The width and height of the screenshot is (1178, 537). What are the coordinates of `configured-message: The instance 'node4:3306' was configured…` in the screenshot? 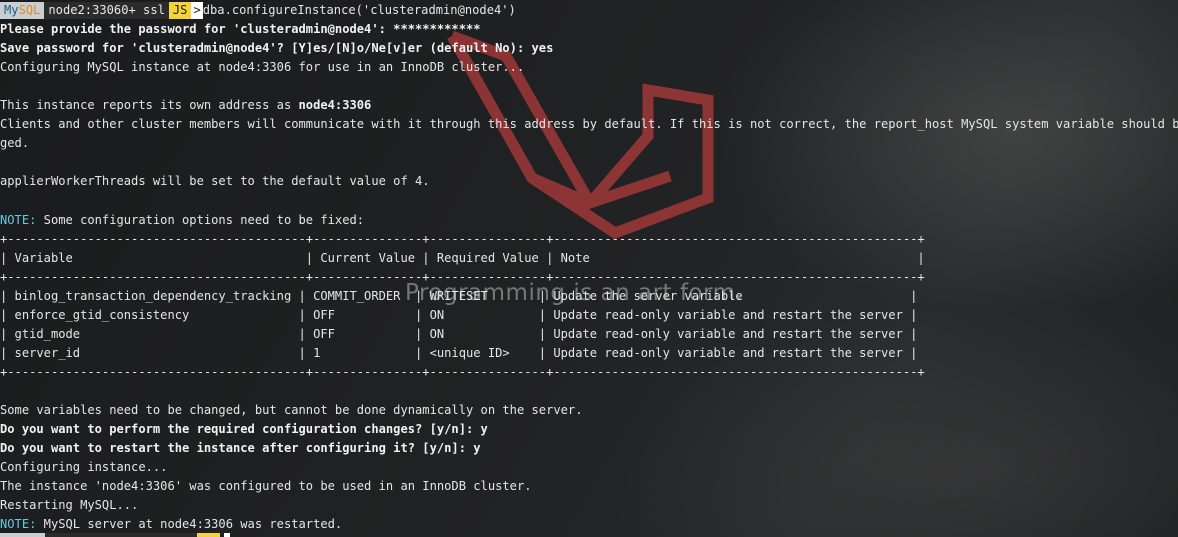 It's located at (266, 486).